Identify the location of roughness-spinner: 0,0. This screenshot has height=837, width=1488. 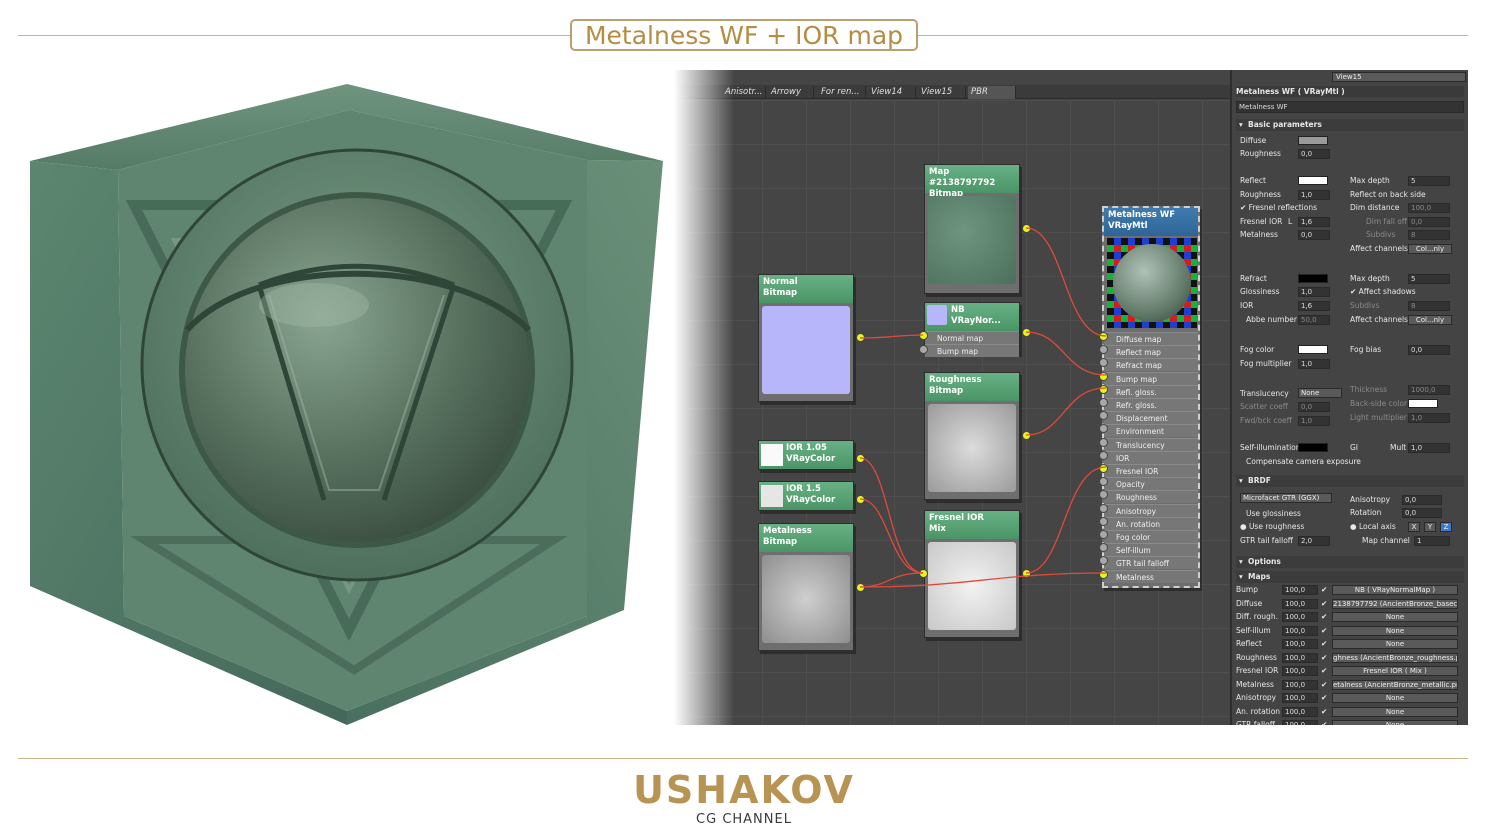
(1314, 154).